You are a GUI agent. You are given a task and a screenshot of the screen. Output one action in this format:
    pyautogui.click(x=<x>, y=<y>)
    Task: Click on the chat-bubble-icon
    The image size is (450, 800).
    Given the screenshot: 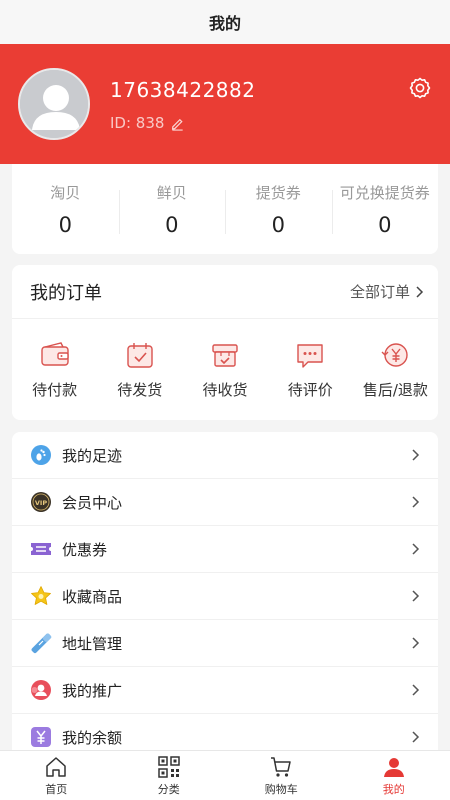 What is the action you would take?
    pyautogui.click(x=310, y=356)
    